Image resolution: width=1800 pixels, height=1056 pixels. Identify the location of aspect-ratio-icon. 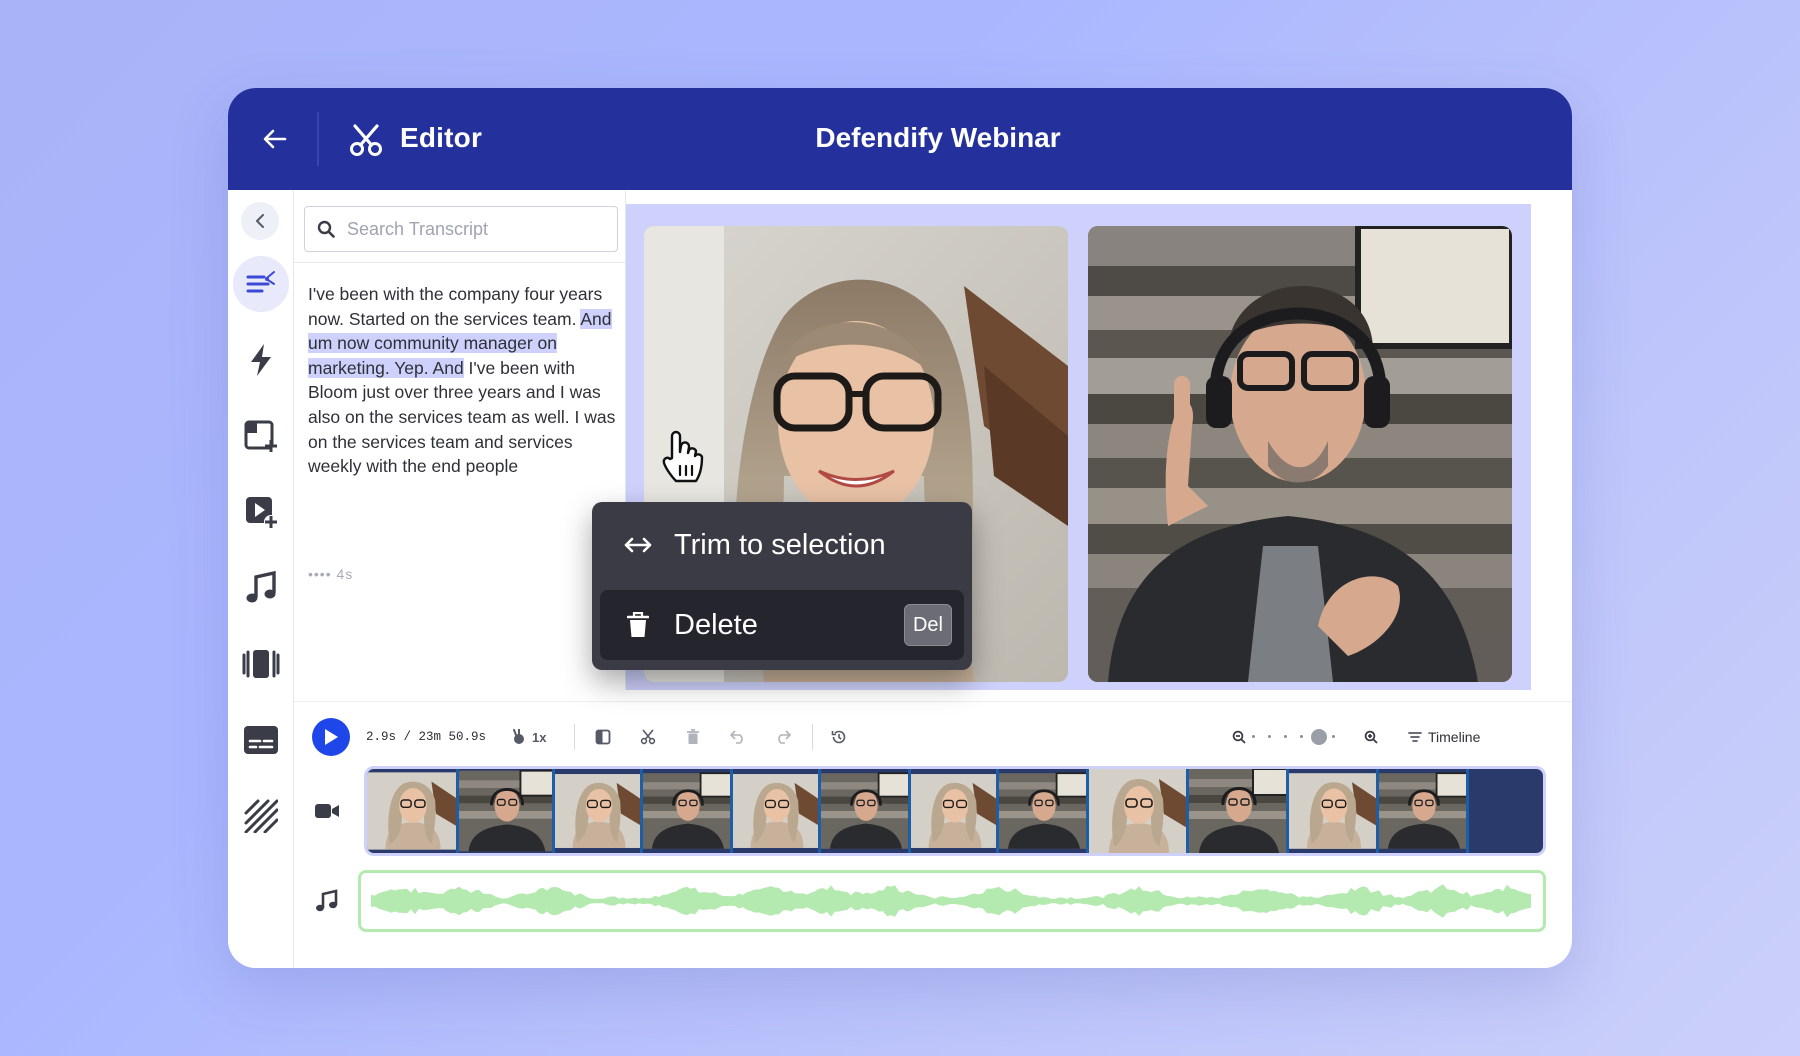
(261, 664).